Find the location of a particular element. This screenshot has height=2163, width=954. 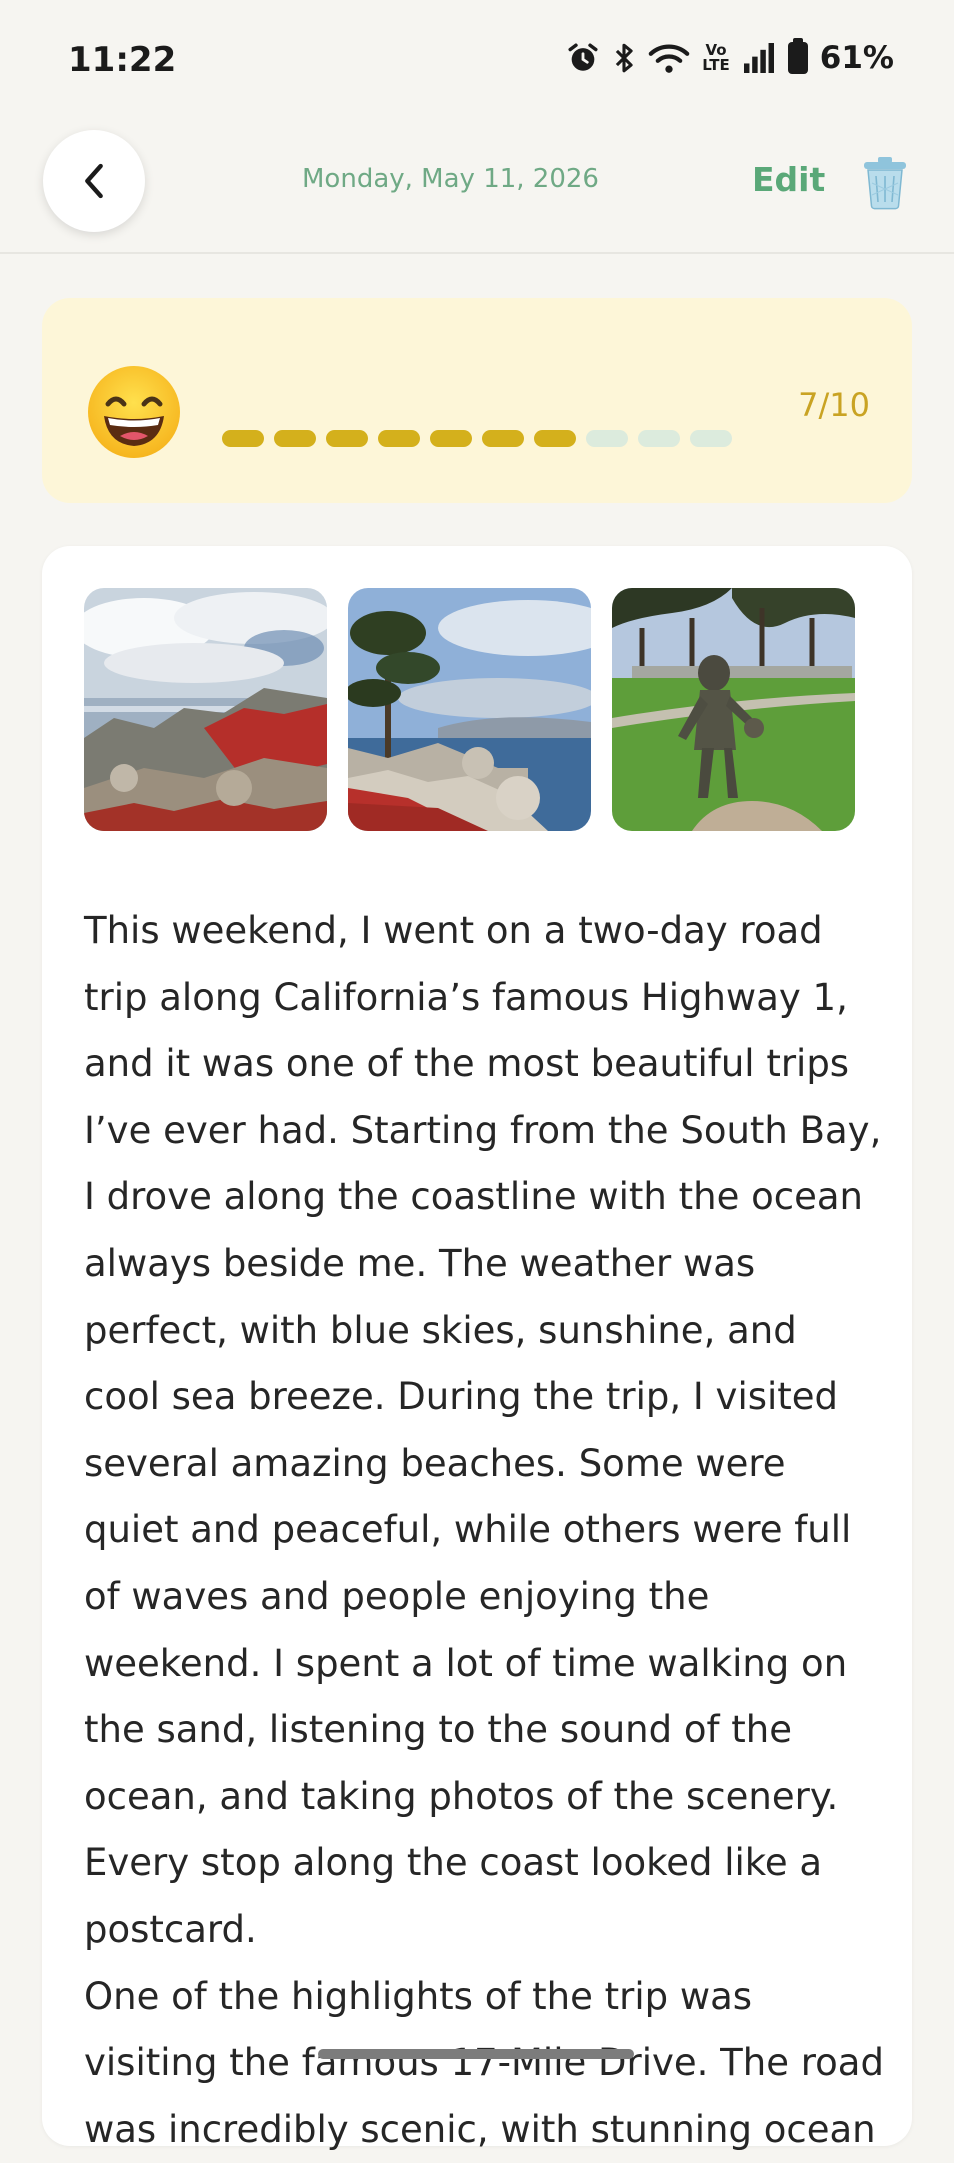

cypress-tree-photo is located at coordinates (469, 709).